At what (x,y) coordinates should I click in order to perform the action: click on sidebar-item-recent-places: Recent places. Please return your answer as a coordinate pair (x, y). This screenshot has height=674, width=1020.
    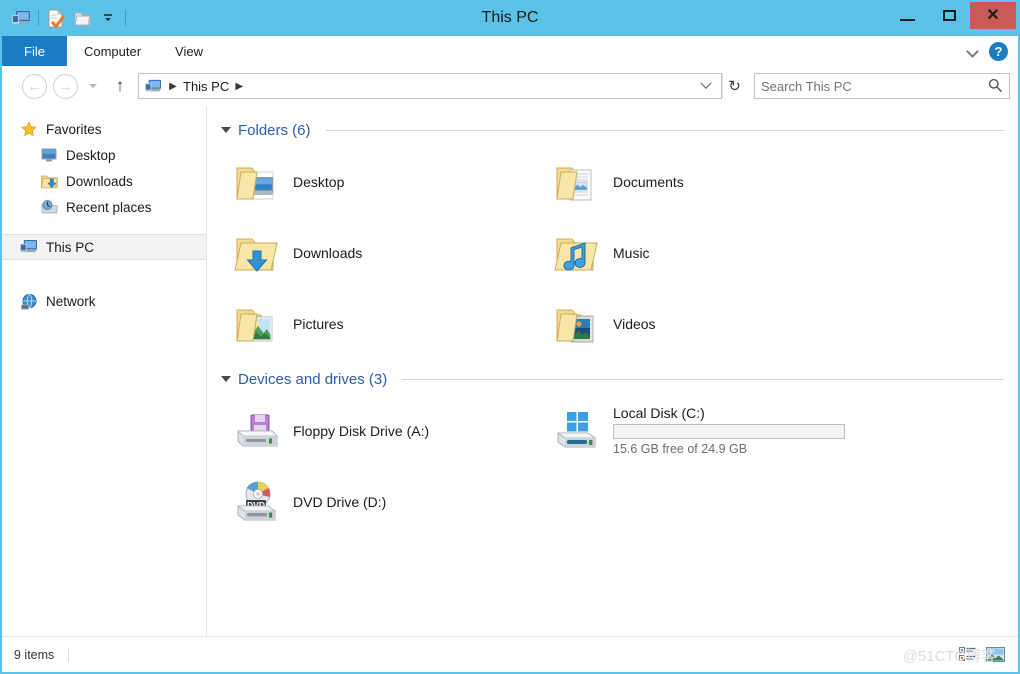
    Looking at the image, I should click on (104, 207).